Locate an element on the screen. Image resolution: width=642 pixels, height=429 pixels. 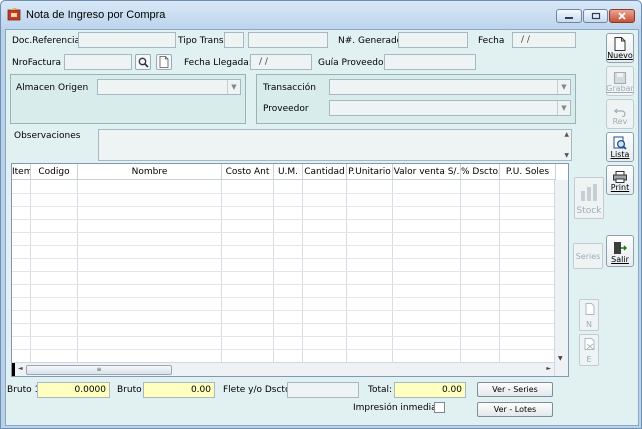
lista-button: Lista is located at coordinates (620, 147).